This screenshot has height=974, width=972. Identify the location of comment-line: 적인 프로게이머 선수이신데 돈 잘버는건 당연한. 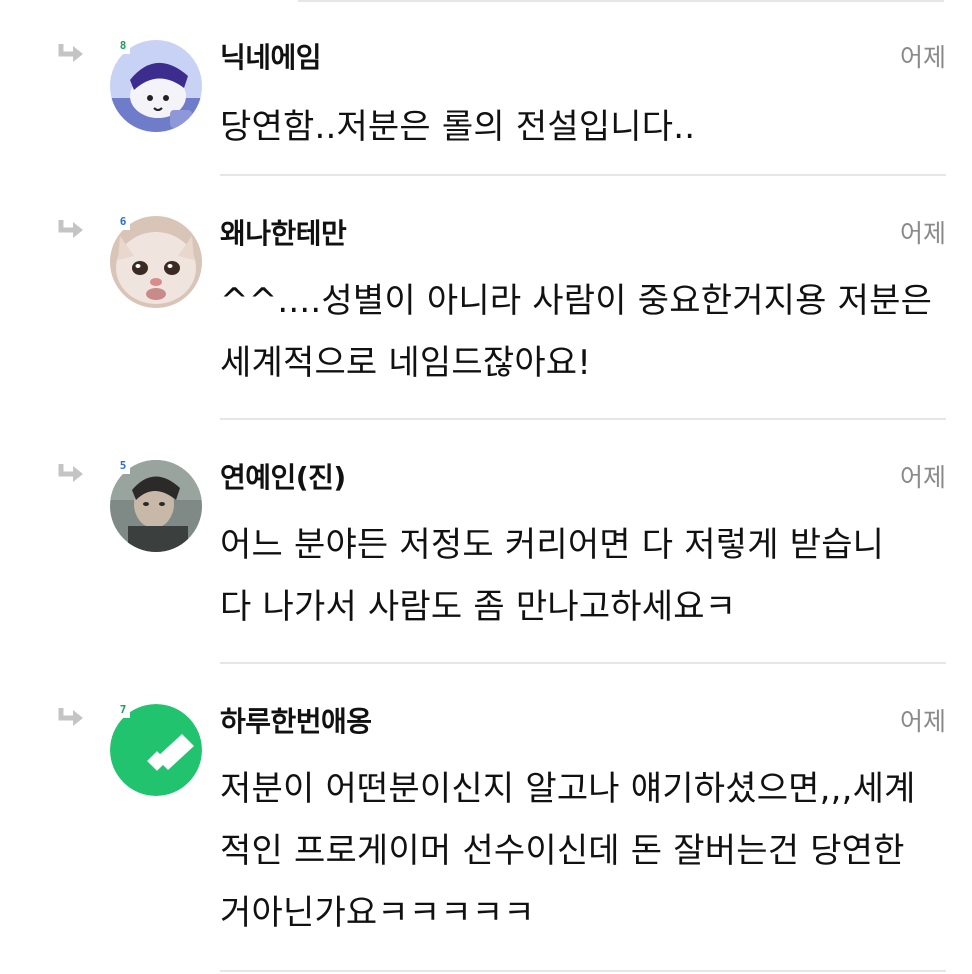
(562, 851).